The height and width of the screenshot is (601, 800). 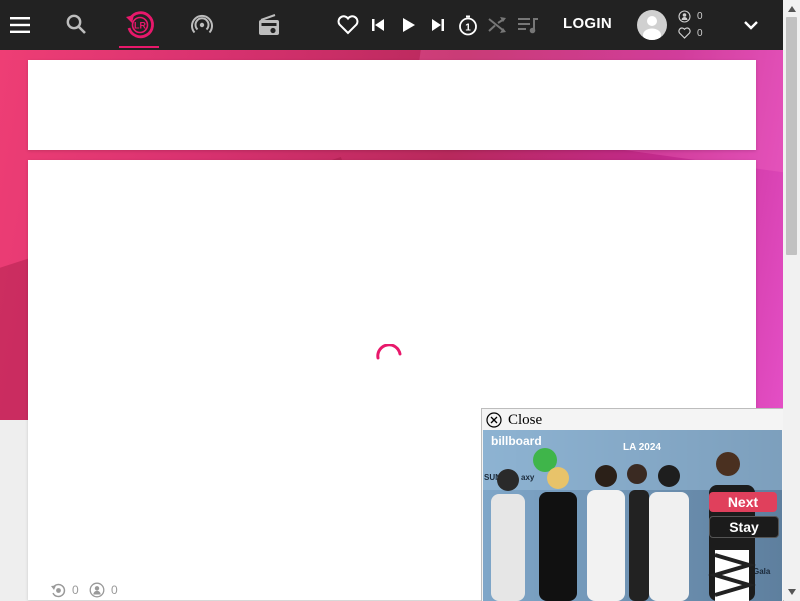 What do you see at coordinates (202, 25) in the screenshot?
I see `podcast-icon` at bounding box center [202, 25].